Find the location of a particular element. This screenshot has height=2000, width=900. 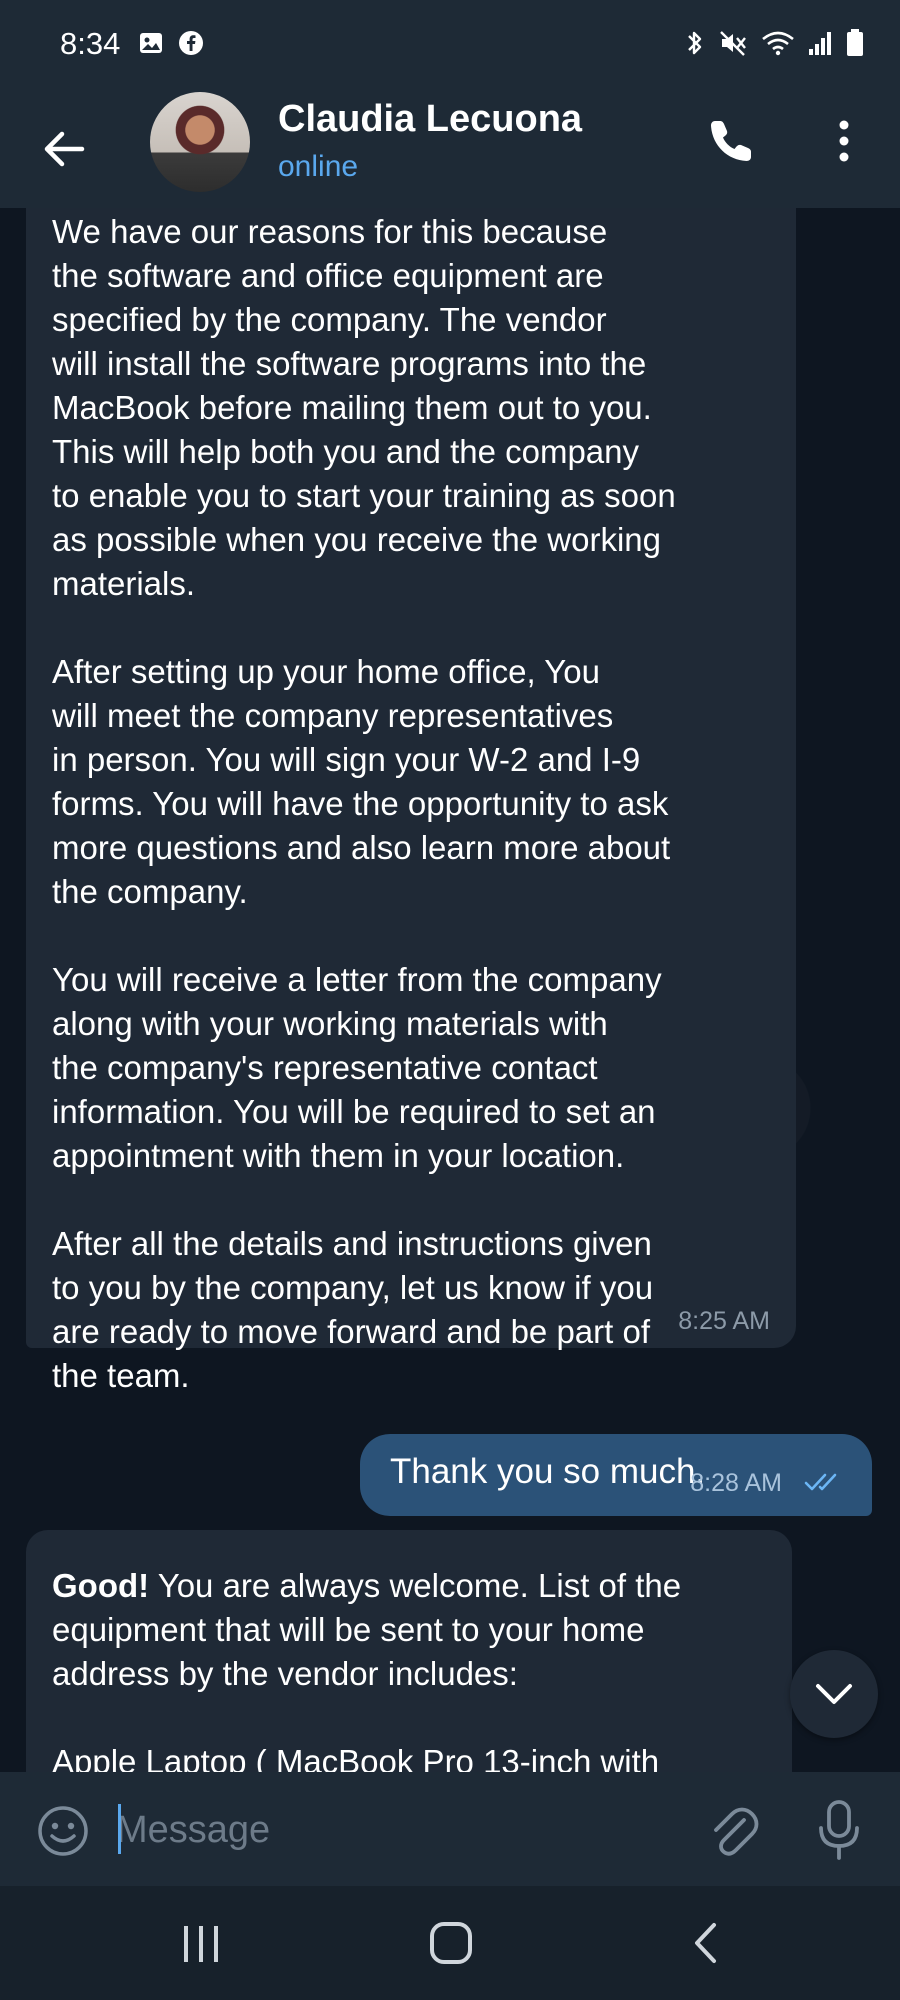

more-vert-icon is located at coordinates (844, 141).